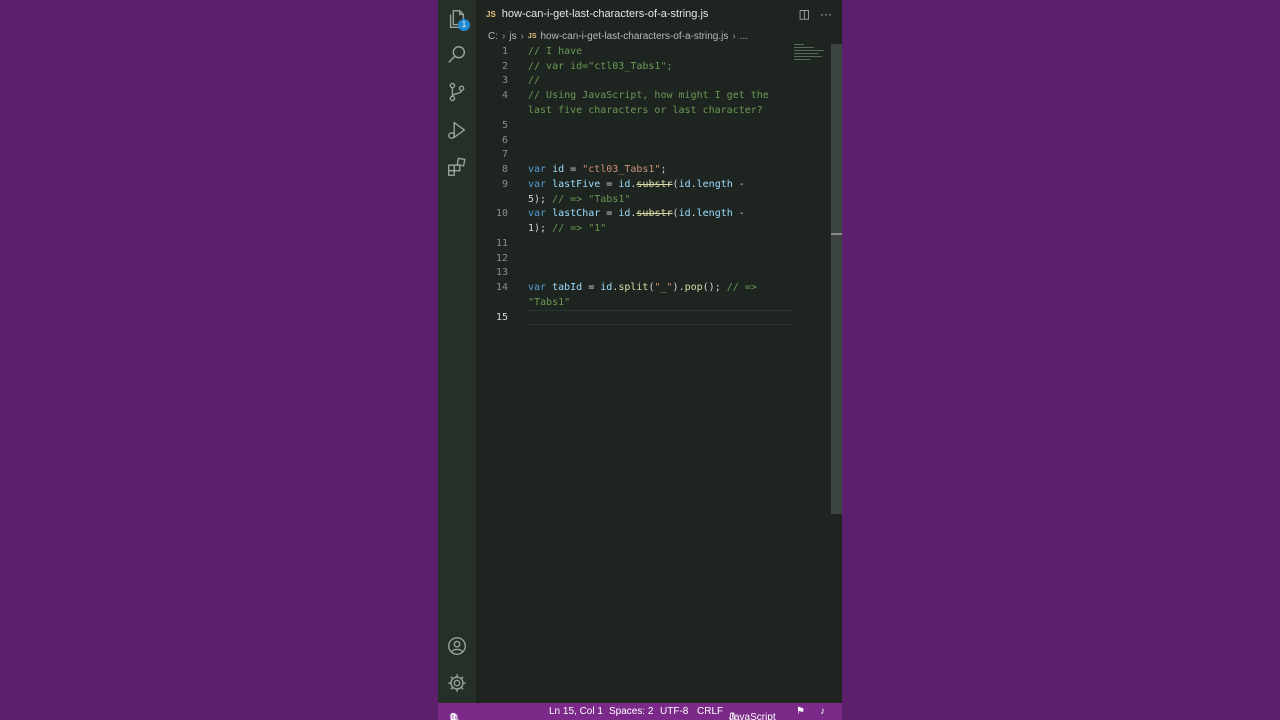 This screenshot has height=720, width=1280. What do you see at coordinates (504, 169) in the screenshot?
I see `line-number: 8` at bounding box center [504, 169].